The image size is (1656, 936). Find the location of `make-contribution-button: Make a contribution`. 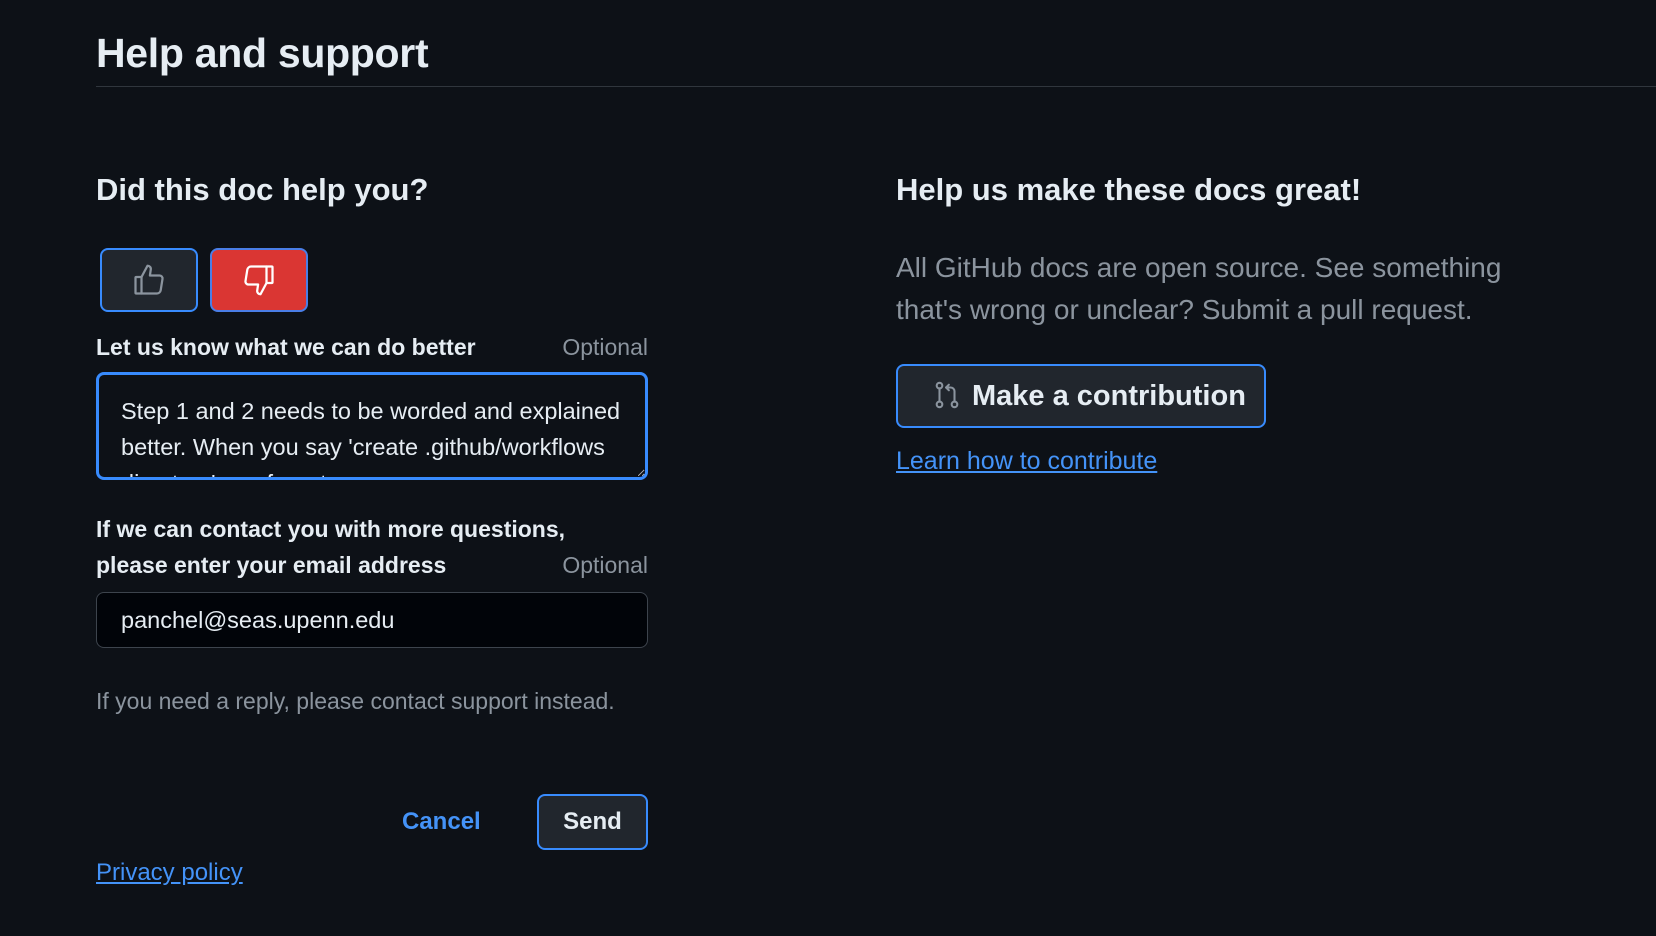

make-contribution-button: Make a contribution is located at coordinates (1081, 396).